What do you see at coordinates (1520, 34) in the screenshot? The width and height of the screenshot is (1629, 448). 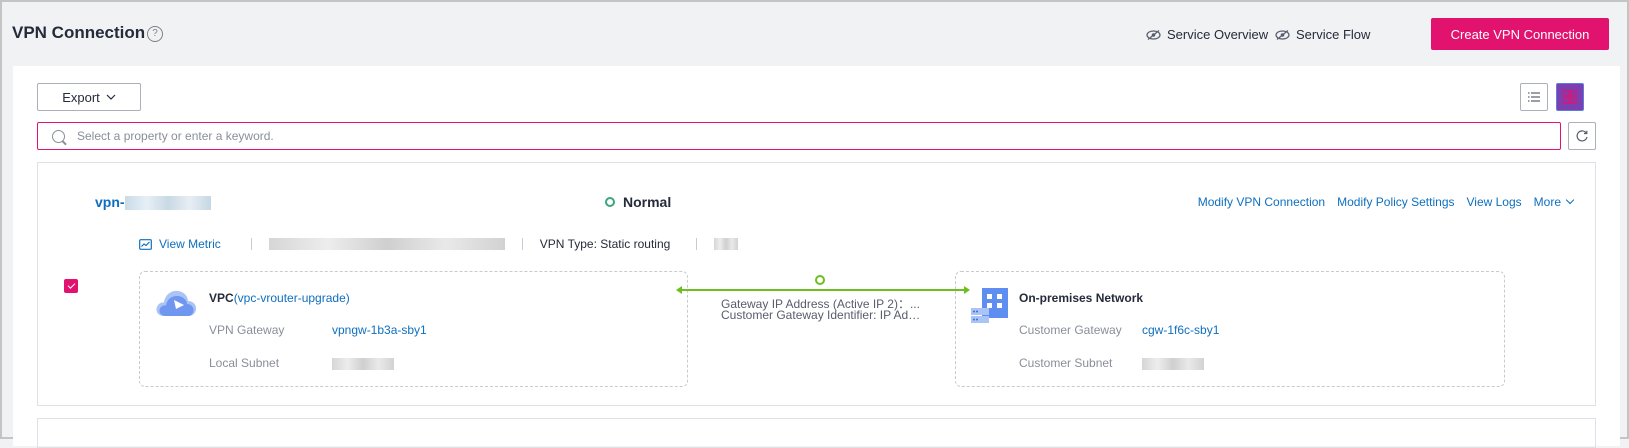 I see `create-vpn-connection-button: Create VPN Connection` at bounding box center [1520, 34].